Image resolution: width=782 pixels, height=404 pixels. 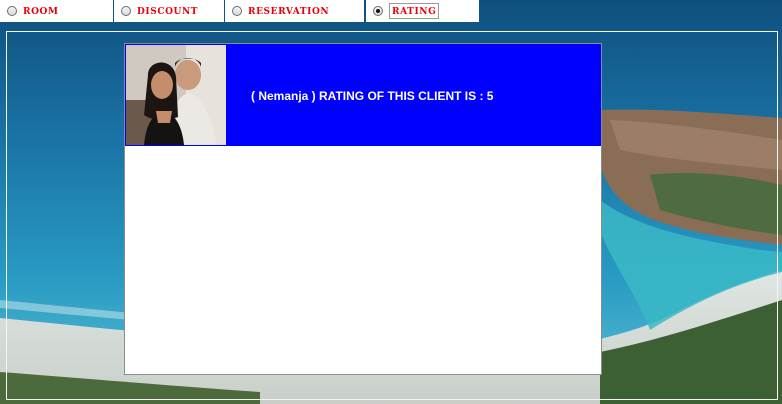 I want to click on tab-bar: ROOM DISCOUNT RESERVATION RATING, so click(x=391, y=11).